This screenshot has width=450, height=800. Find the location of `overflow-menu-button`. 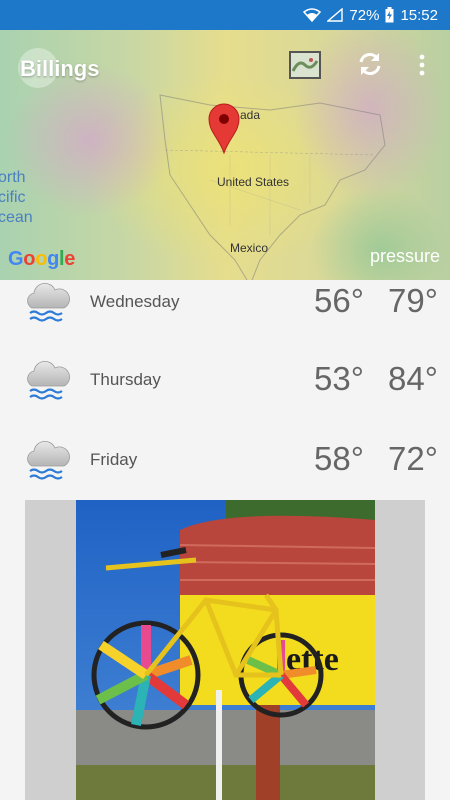

overflow-menu-button is located at coordinates (422, 65).